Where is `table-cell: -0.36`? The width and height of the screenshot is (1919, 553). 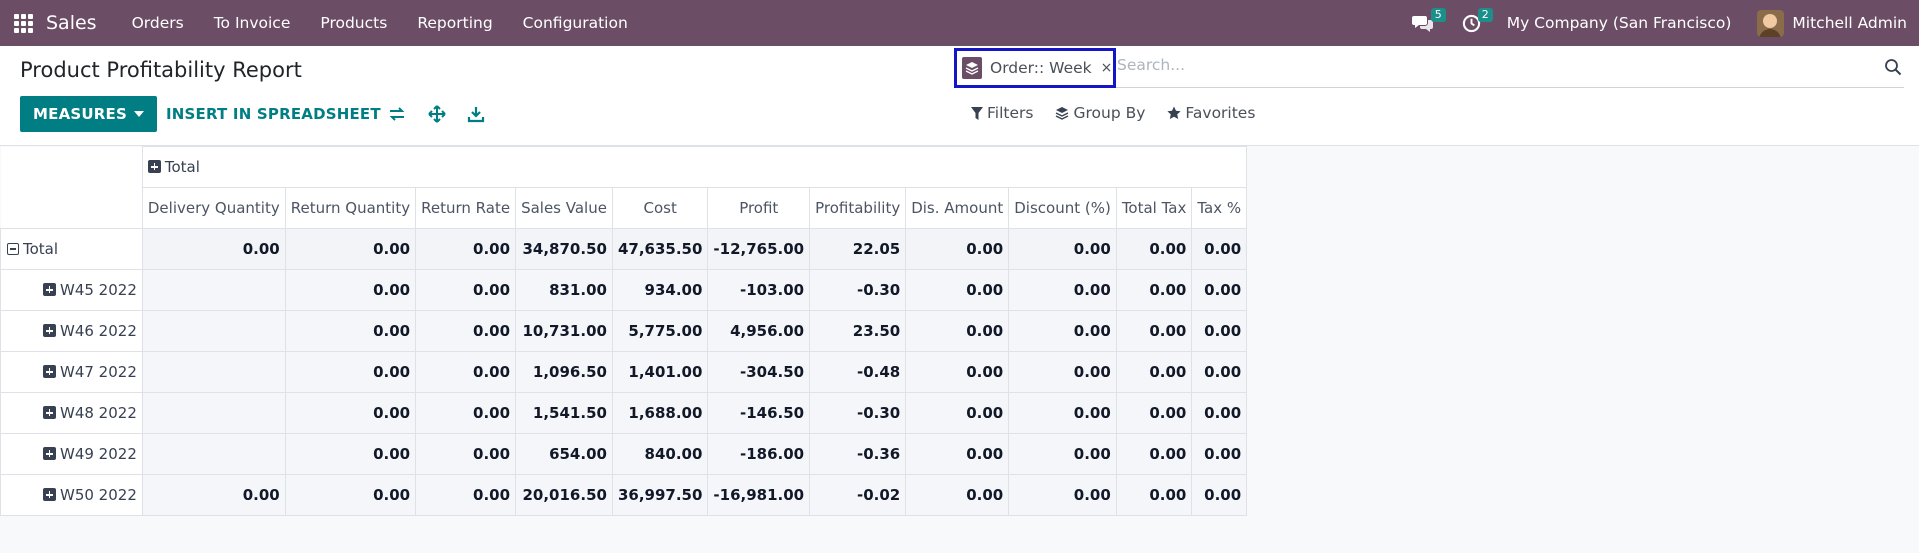
table-cell: -0.36 is located at coordinates (858, 454).